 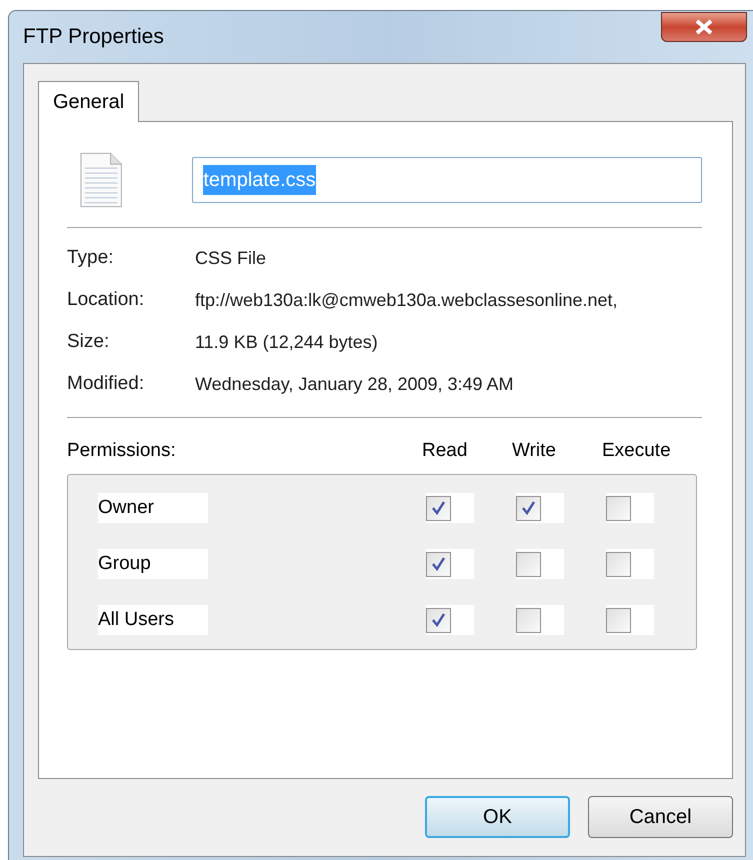 What do you see at coordinates (88, 342) in the screenshot?
I see `property-label: Size:` at bounding box center [88, 342].